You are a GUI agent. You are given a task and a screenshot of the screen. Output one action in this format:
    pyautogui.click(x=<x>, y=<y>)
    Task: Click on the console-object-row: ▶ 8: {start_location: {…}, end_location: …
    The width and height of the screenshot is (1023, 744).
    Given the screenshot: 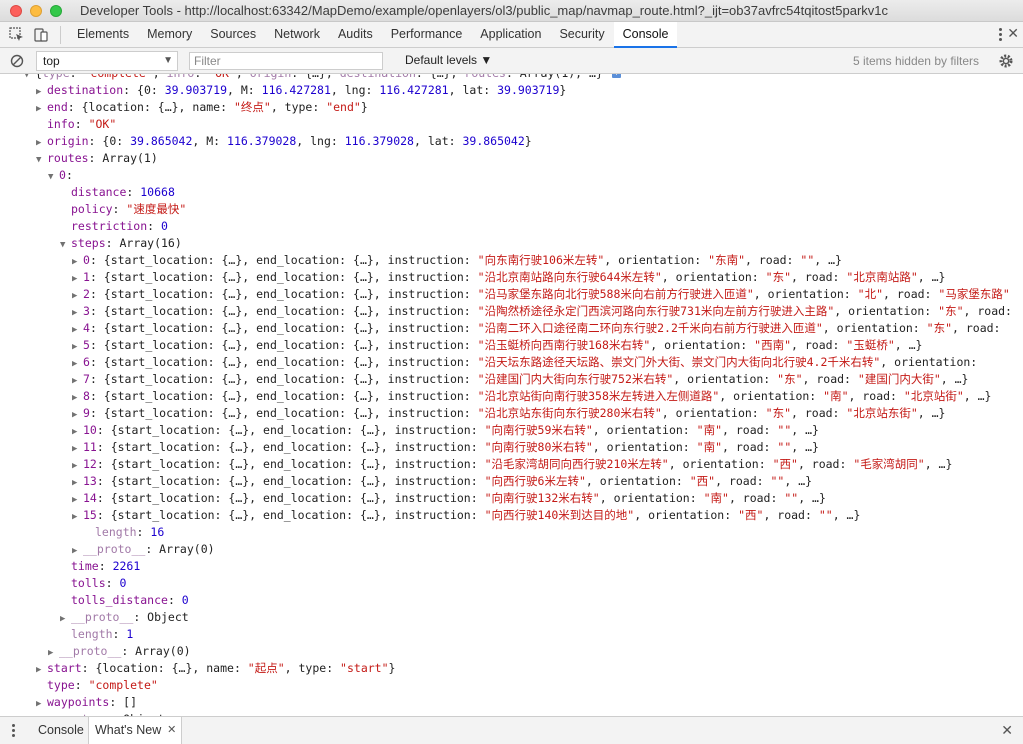 What is the action you would take?
    pyautogui.click(x=511, y=396)
    